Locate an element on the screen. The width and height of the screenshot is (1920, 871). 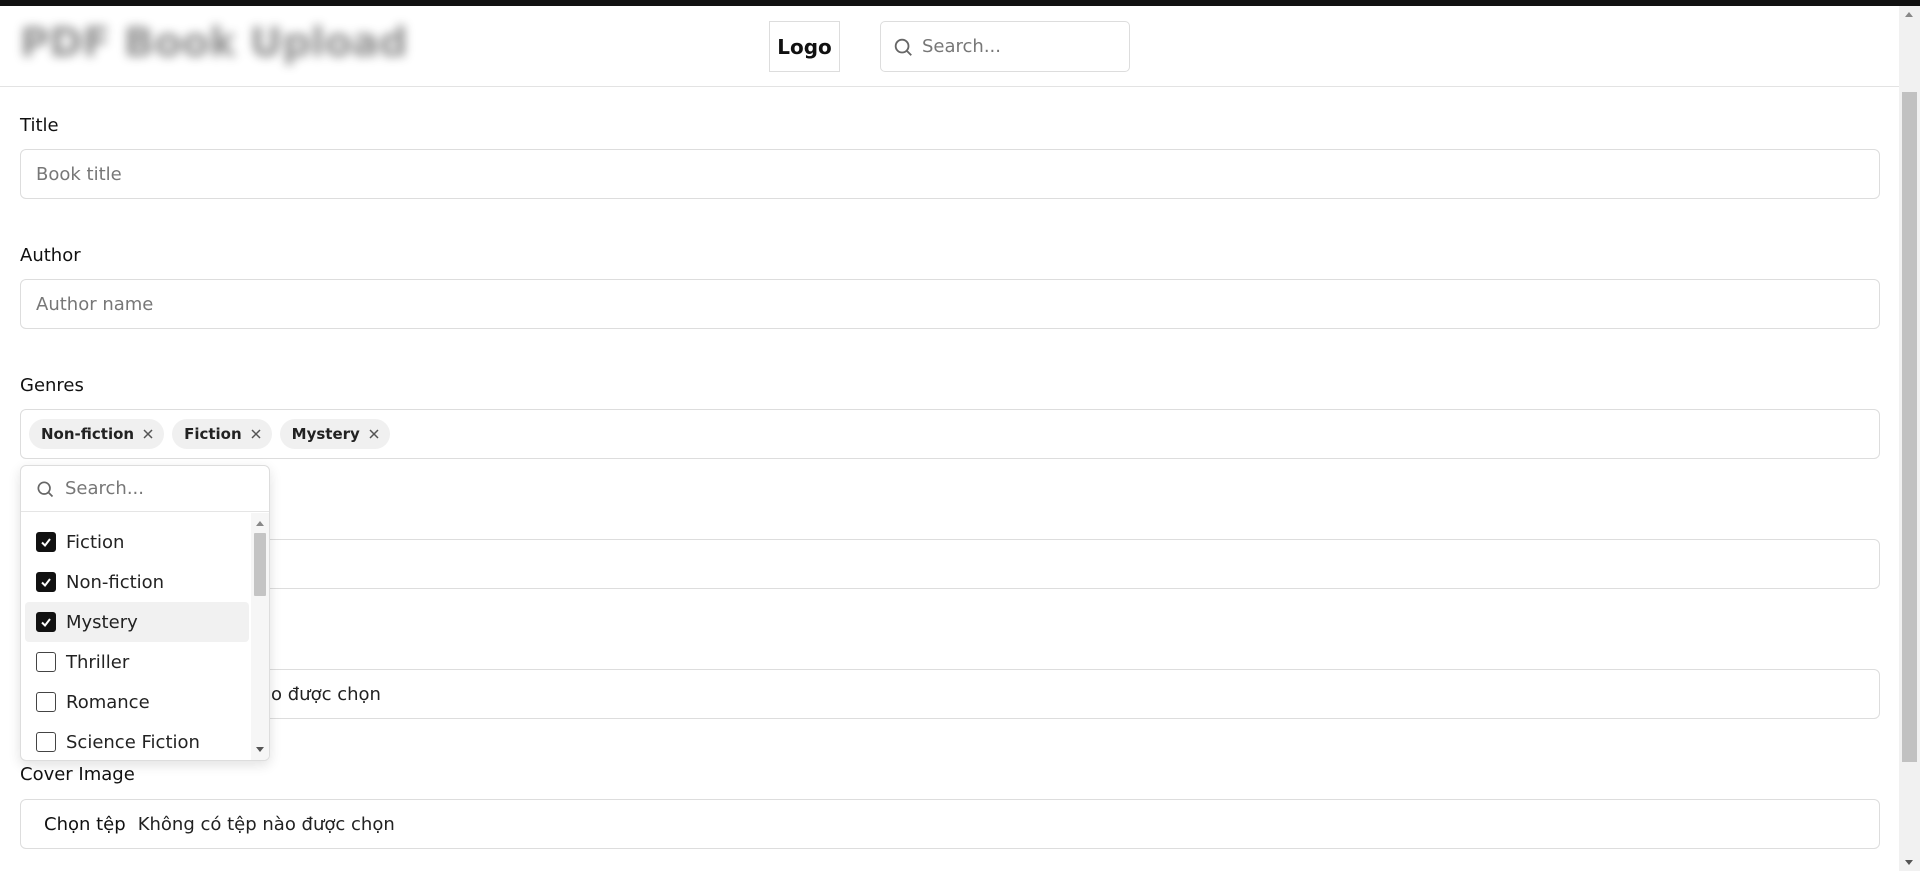
page-scrollbar is located at coordinates (1909, 438).